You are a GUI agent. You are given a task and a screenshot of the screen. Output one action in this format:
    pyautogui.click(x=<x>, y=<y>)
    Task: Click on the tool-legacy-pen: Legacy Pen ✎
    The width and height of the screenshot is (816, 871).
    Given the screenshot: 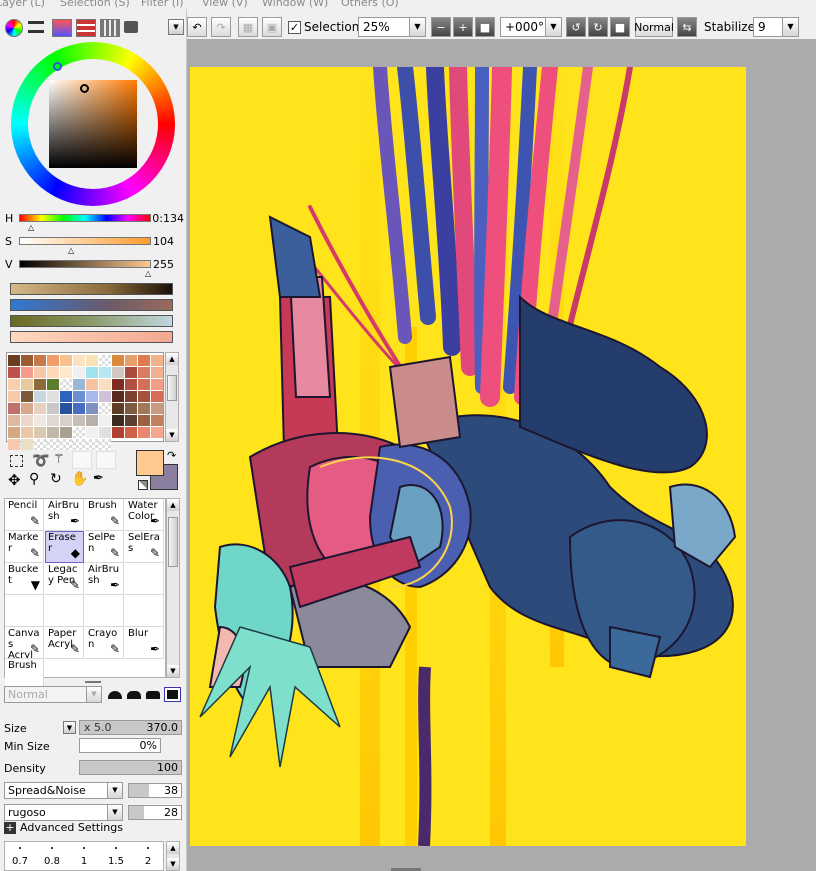 What is the action you would take?
    pyautogui.click(x=64, y=579)
    